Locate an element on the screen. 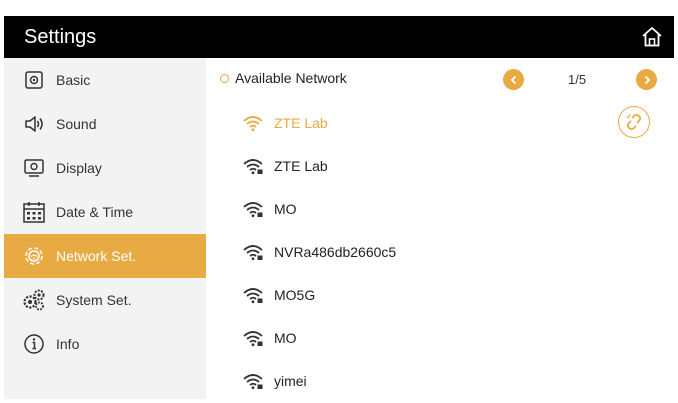 Image resolution: width=678 pixels, height=403 pixels. sidebar-item-info: Info is located at coordinates (105, 344).